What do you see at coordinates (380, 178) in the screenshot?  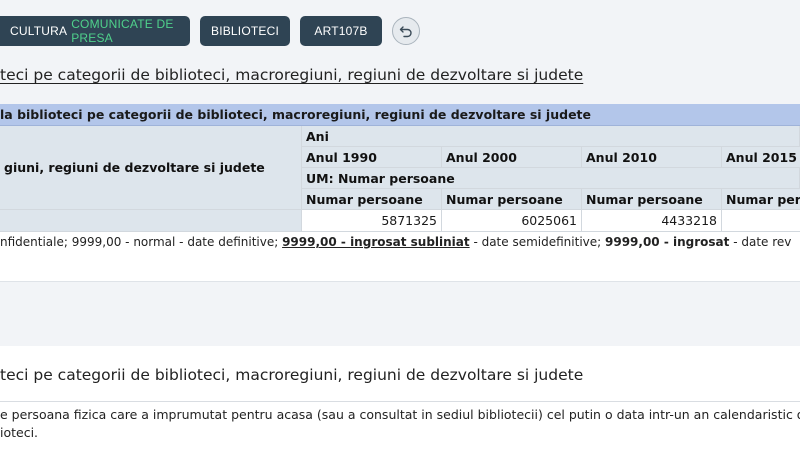 I see `um-label: UM: Numar persoane` at bounding box center [380, 178].